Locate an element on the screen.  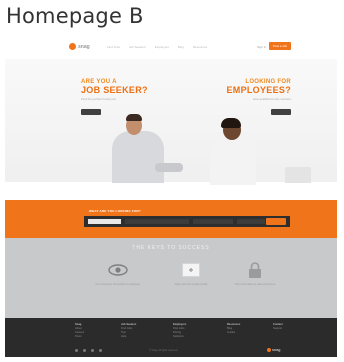
feature-item: Apply with one simple profile is located at coordinates (191, 274).